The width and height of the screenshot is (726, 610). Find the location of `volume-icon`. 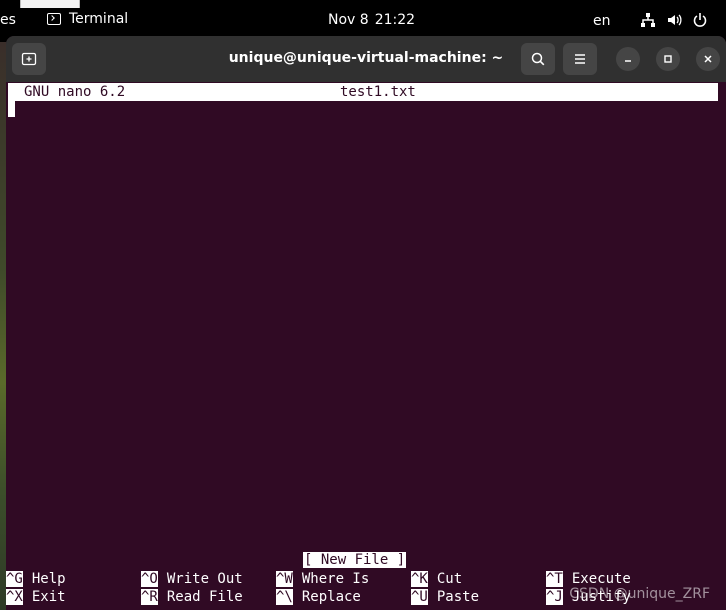

volume-icon is located at coordinates (674, 20).